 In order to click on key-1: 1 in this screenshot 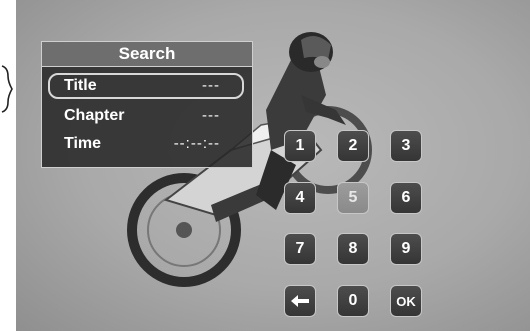, I will do `click(300, 146)`.